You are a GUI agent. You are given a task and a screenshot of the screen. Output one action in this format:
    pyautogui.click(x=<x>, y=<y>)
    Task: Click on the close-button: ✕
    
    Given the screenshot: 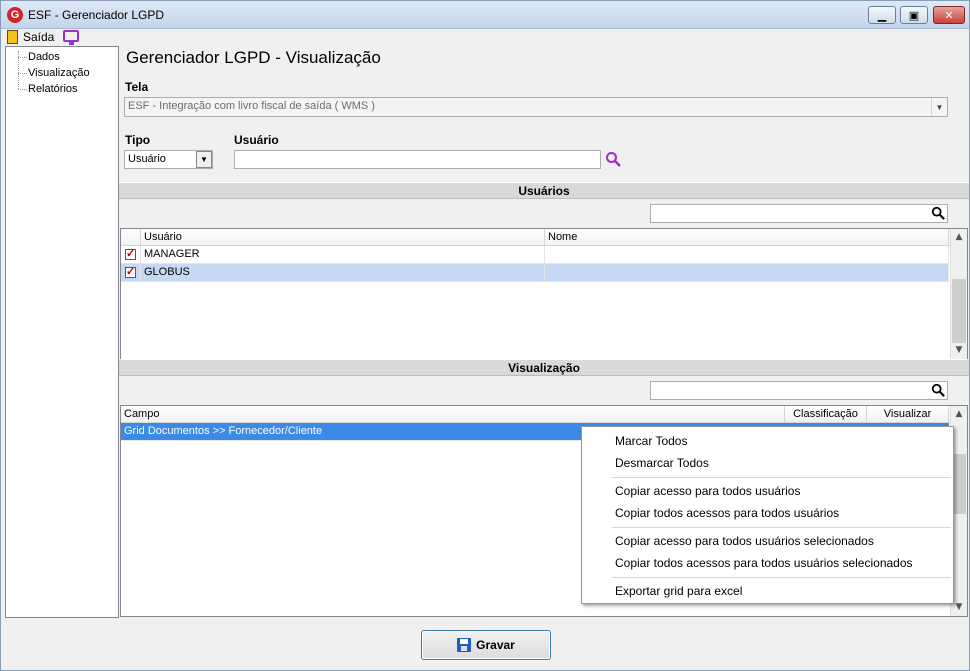 What is the action you would take?
    pyautogui.click(x=949, y=15)
    